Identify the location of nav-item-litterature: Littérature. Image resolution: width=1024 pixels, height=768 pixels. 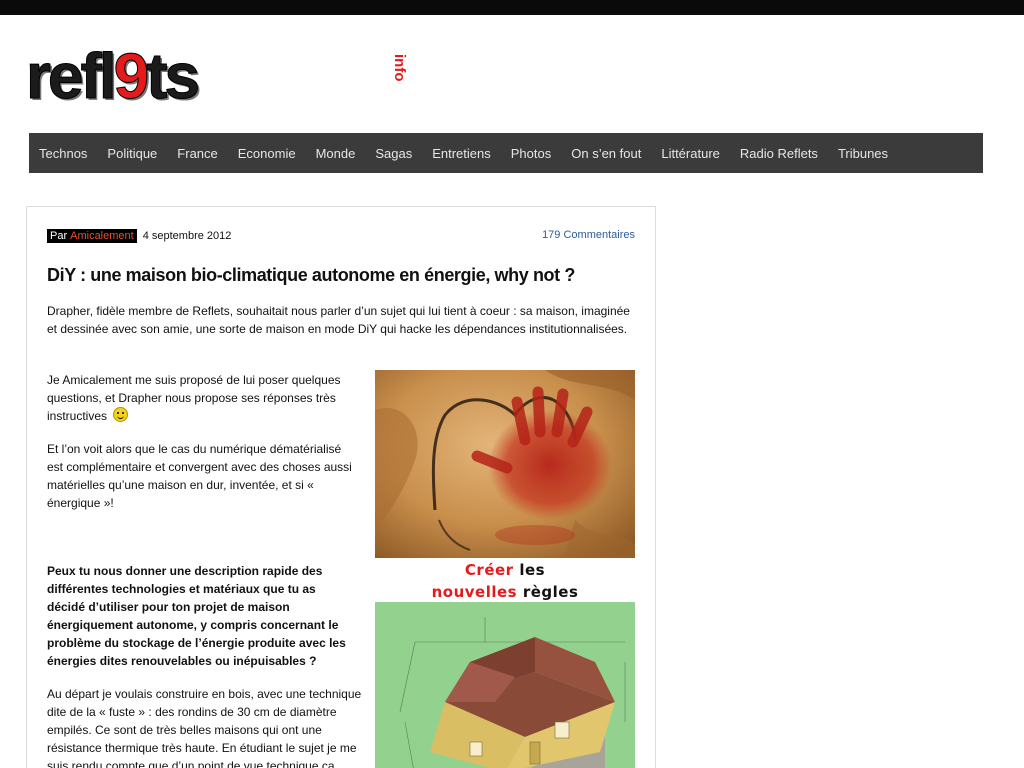
(690, 153).